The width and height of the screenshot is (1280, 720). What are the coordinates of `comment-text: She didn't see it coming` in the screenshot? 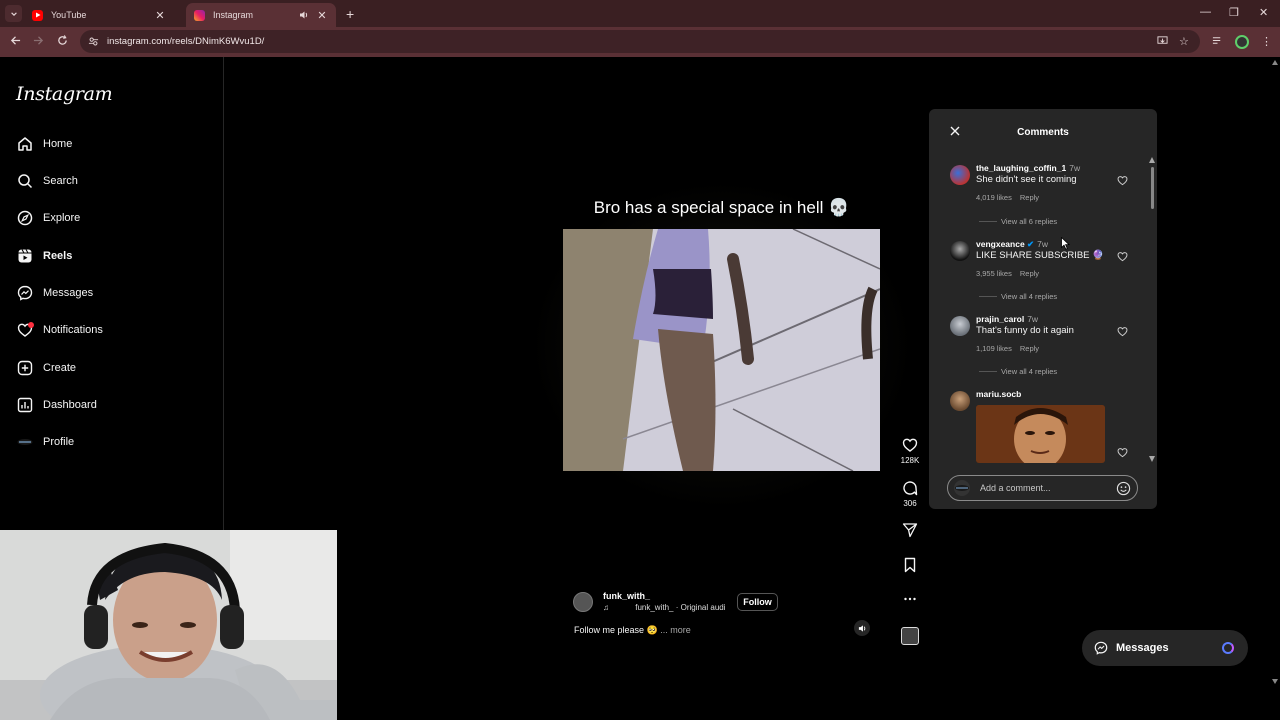 It's located at (1026, 179).